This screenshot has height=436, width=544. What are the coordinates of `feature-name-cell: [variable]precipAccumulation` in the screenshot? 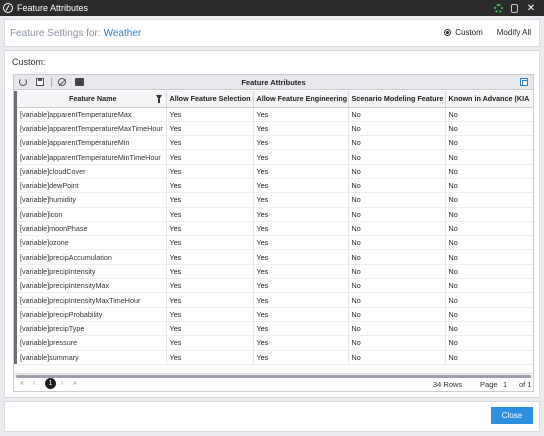 It's located at (92, 257).